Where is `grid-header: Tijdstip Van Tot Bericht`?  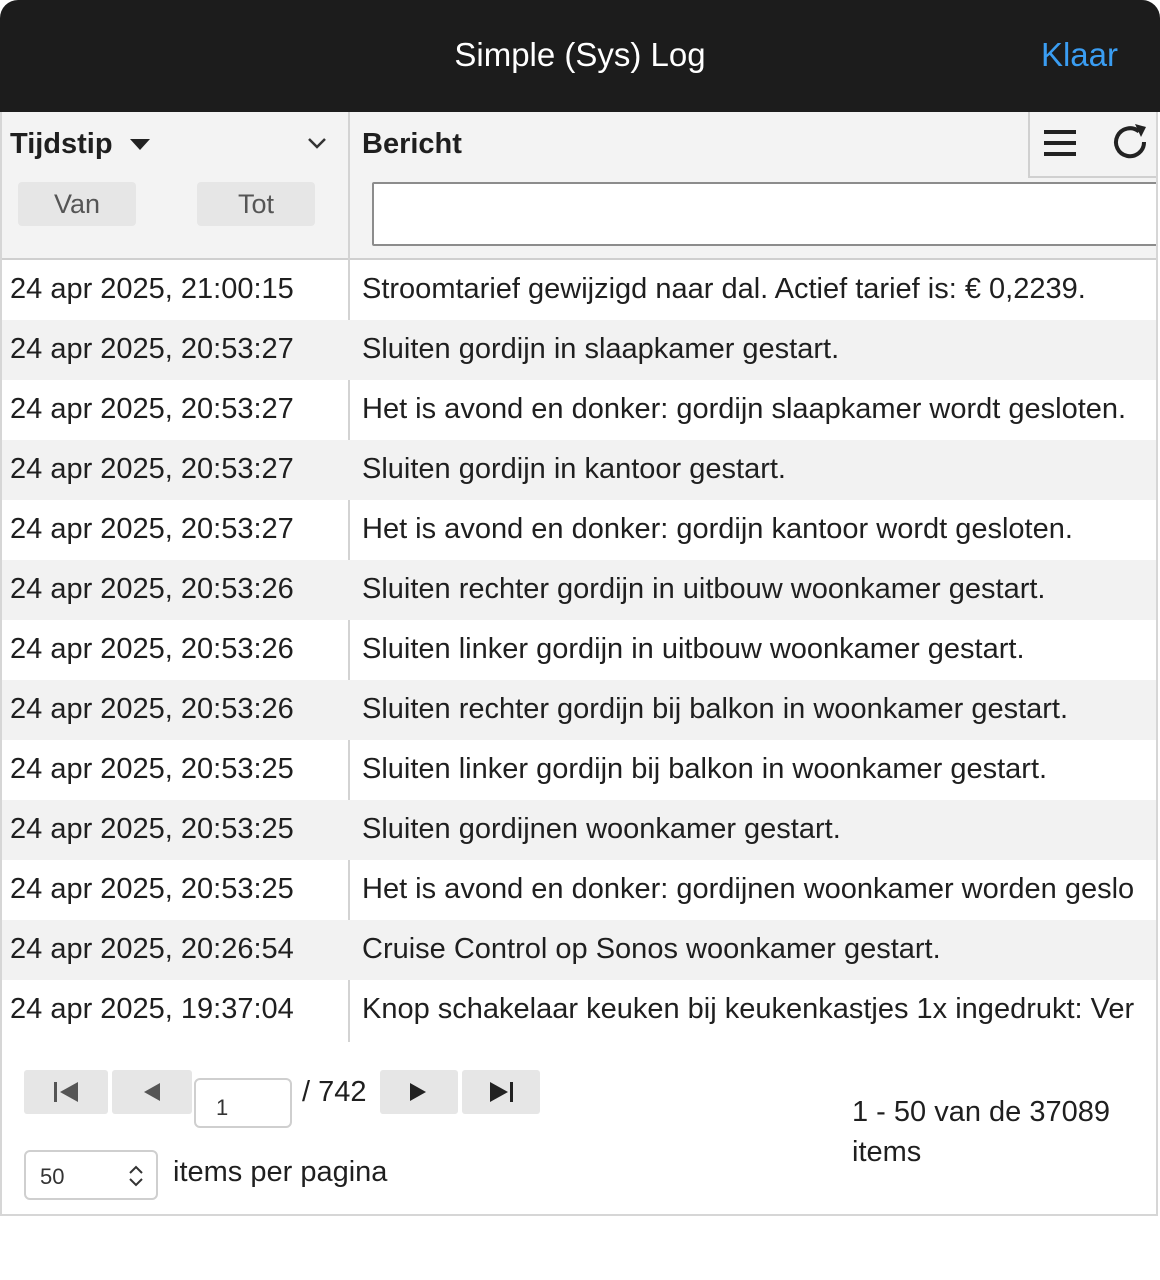 grid-header: Tijdstip Van Tot Bericht is located at coordinates (579, 186).